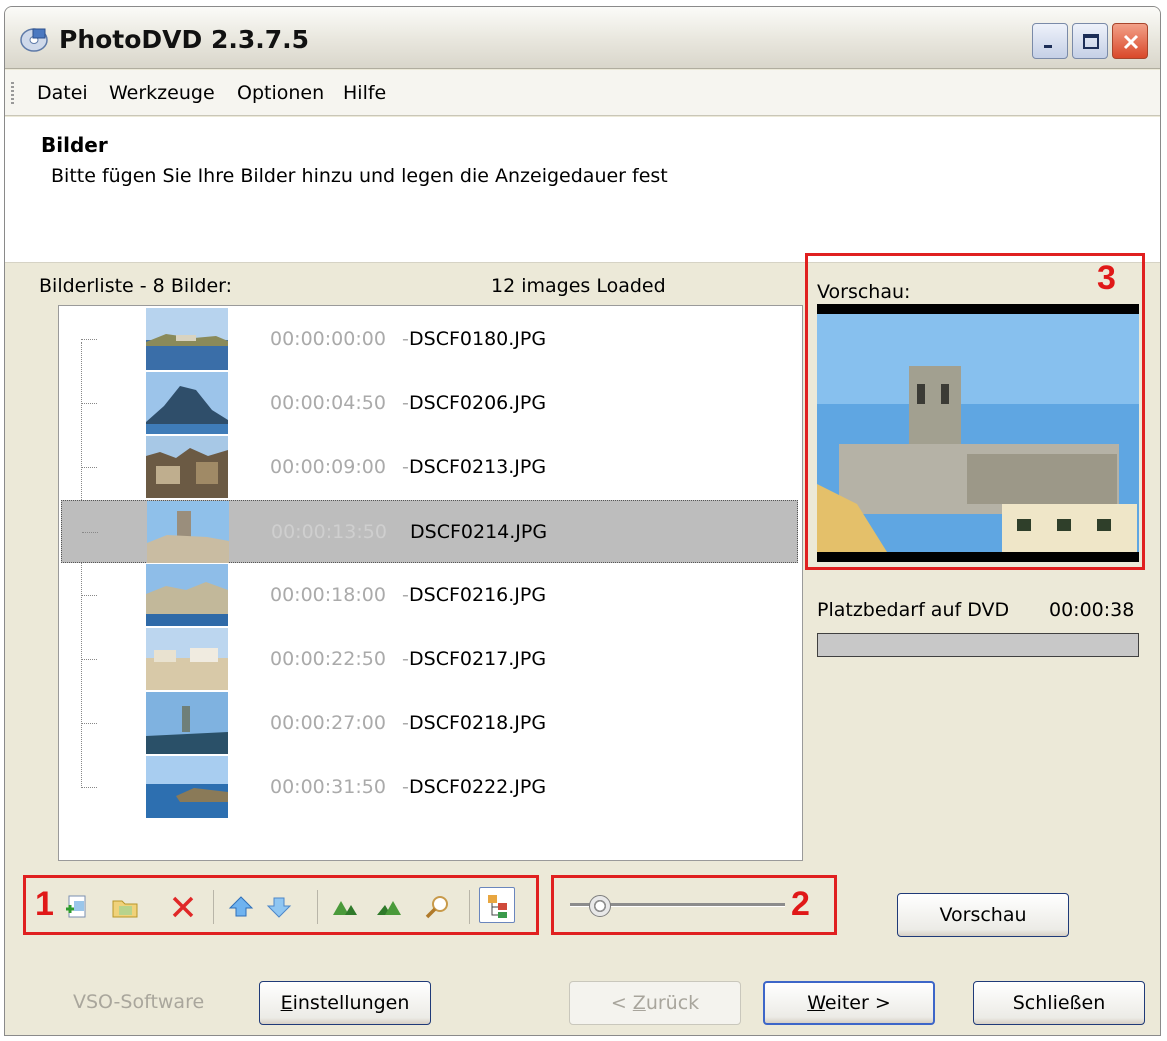  I want to click on rotate-left-icon, so click(345, 907).